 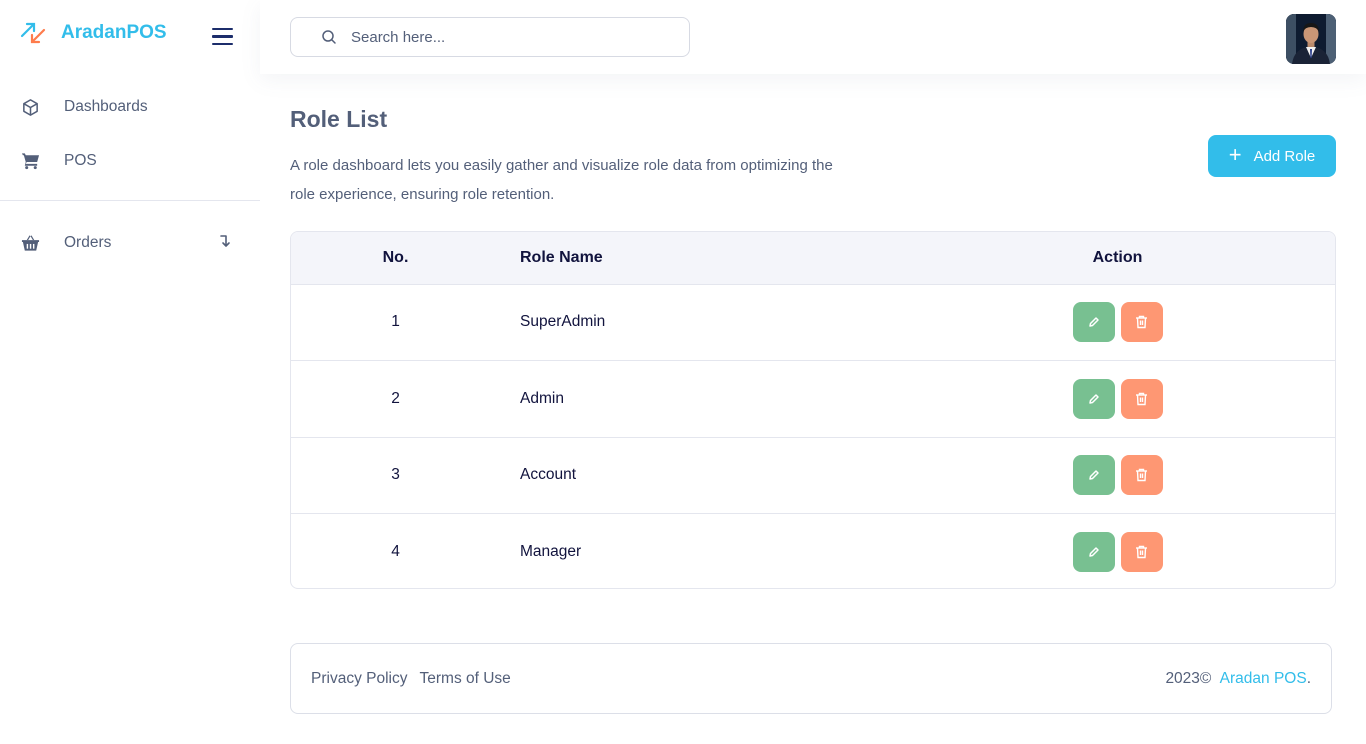 I want to click on cube-icon, so click(x=30, y=107).